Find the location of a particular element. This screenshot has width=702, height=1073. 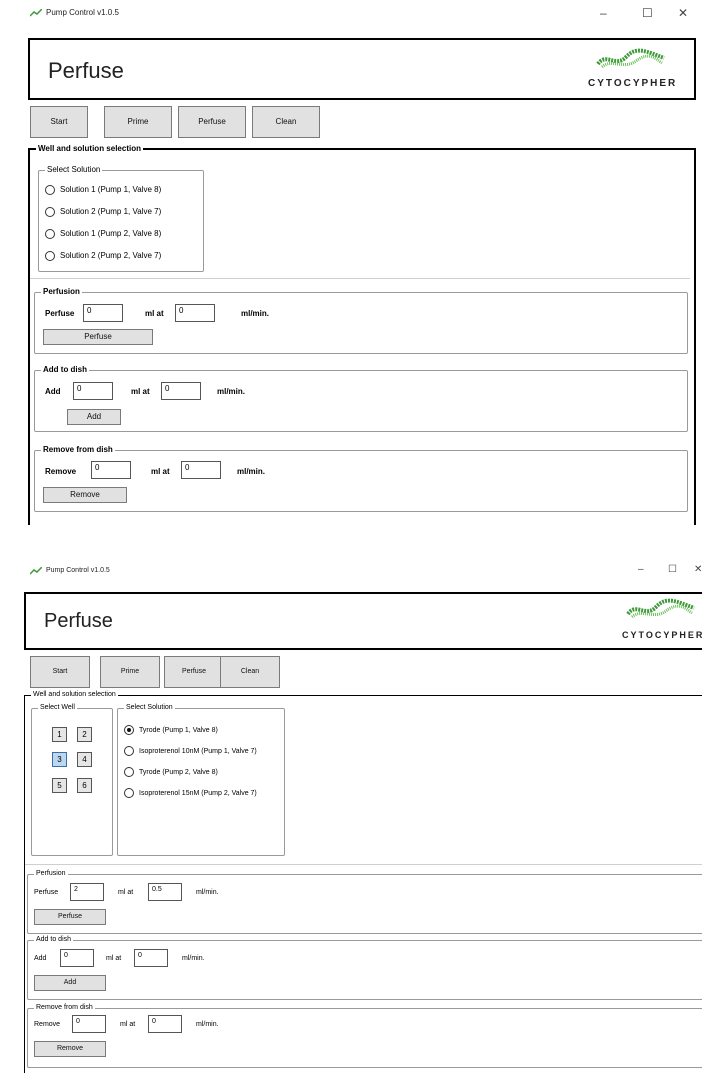

add-to-dish-group: Add to dish Add 0 ml at 0 ml/min. Add is located at coordinates (364, 967).